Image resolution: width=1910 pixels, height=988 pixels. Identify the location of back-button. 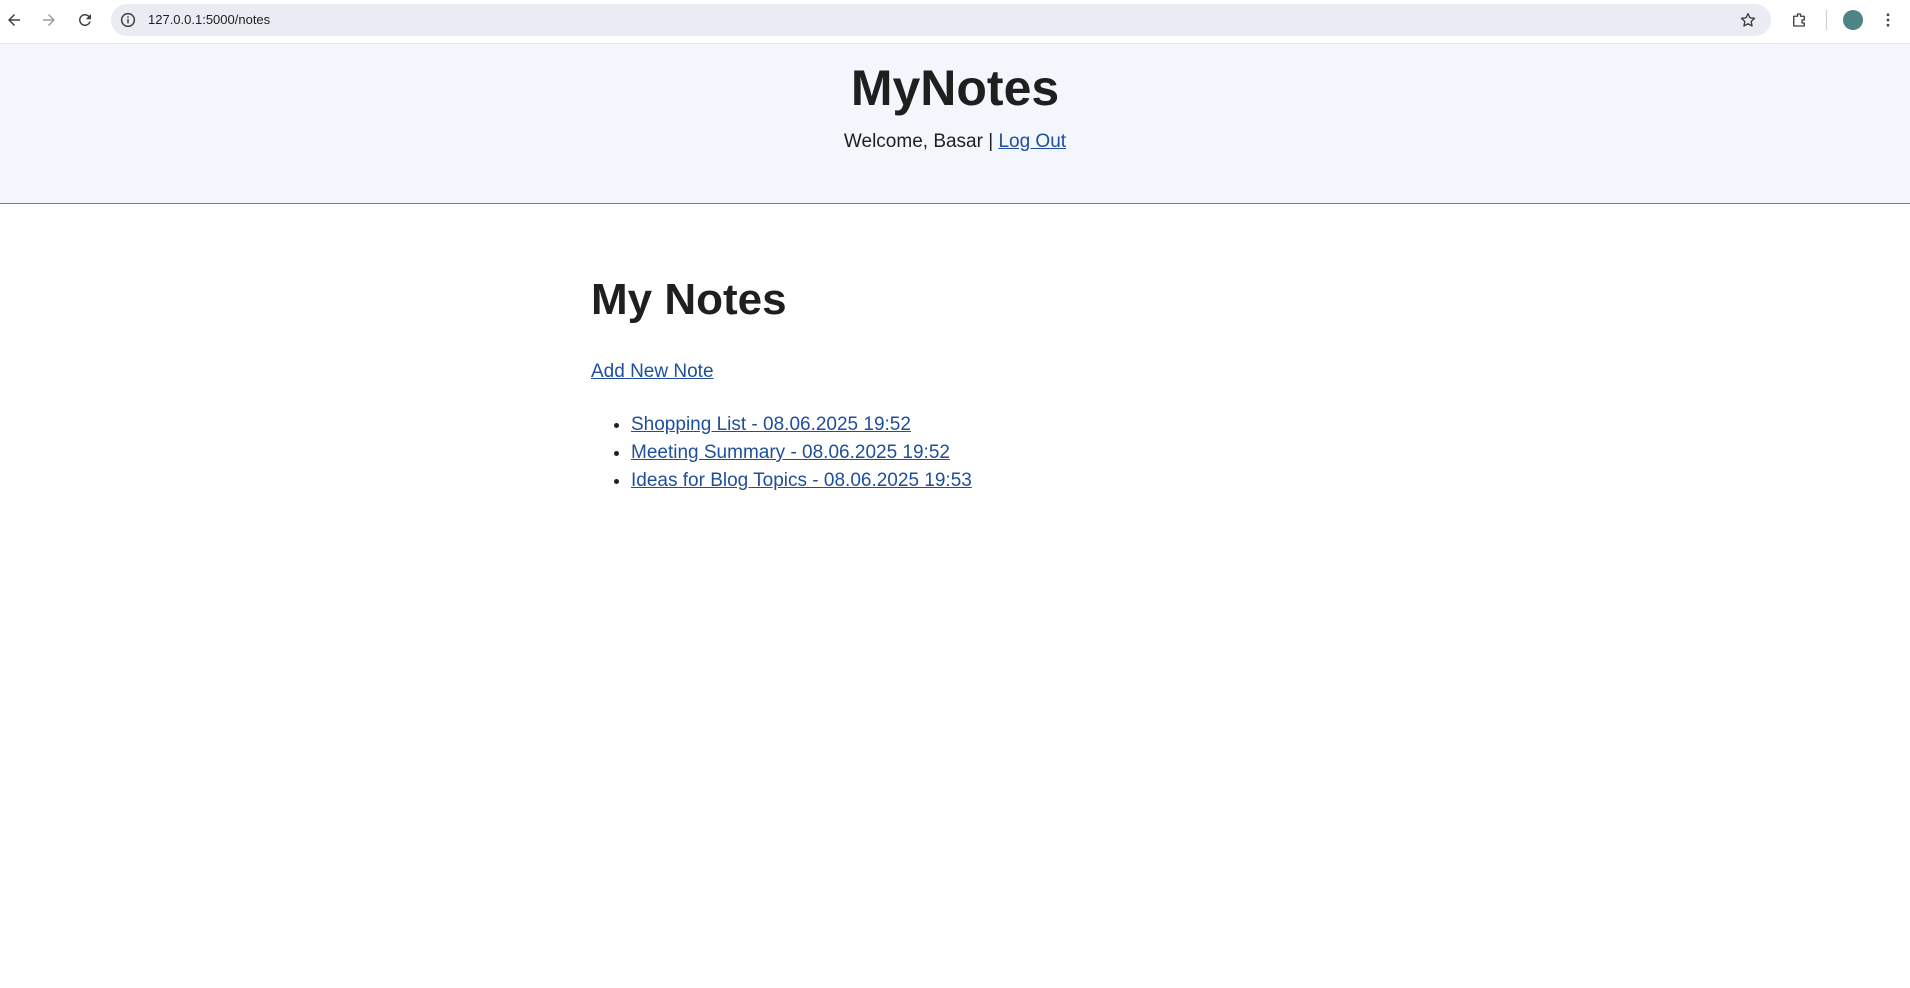
(14, 20).